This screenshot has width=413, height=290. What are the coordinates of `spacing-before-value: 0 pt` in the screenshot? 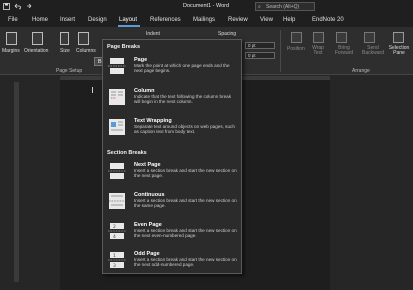 It's located at (252, 45).